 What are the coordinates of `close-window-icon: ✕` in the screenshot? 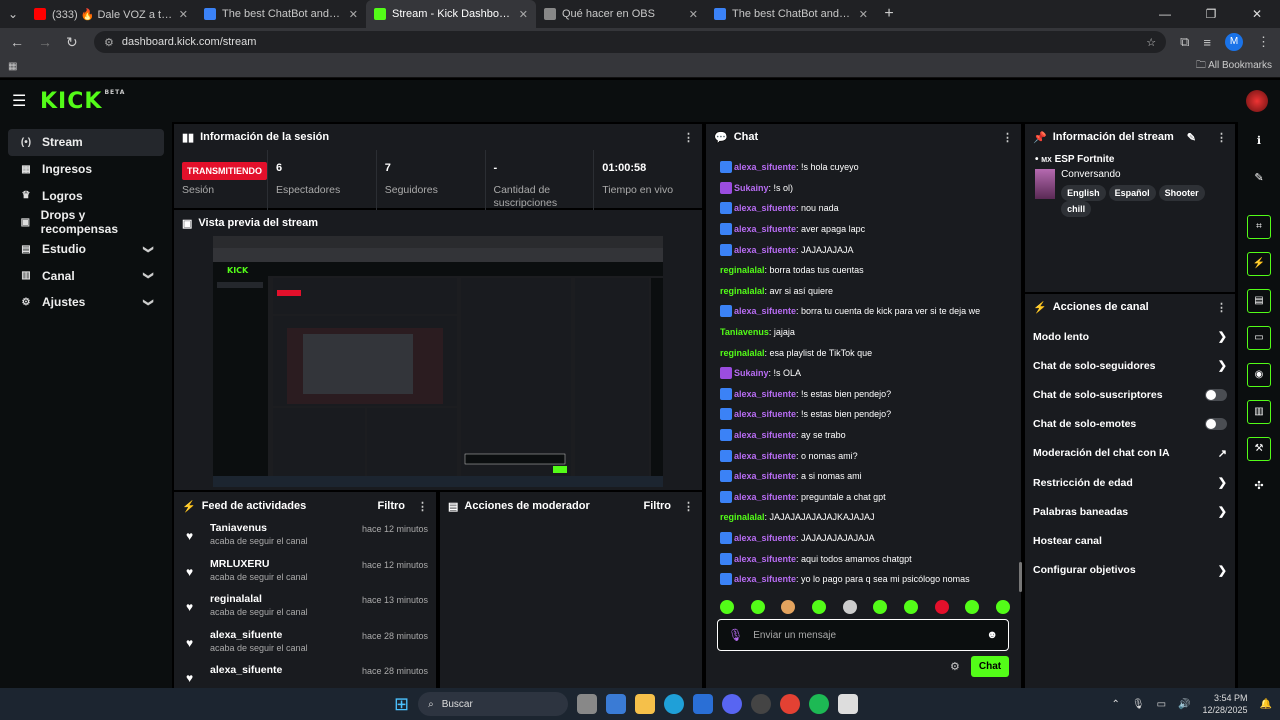 It's located at (1257, 14).